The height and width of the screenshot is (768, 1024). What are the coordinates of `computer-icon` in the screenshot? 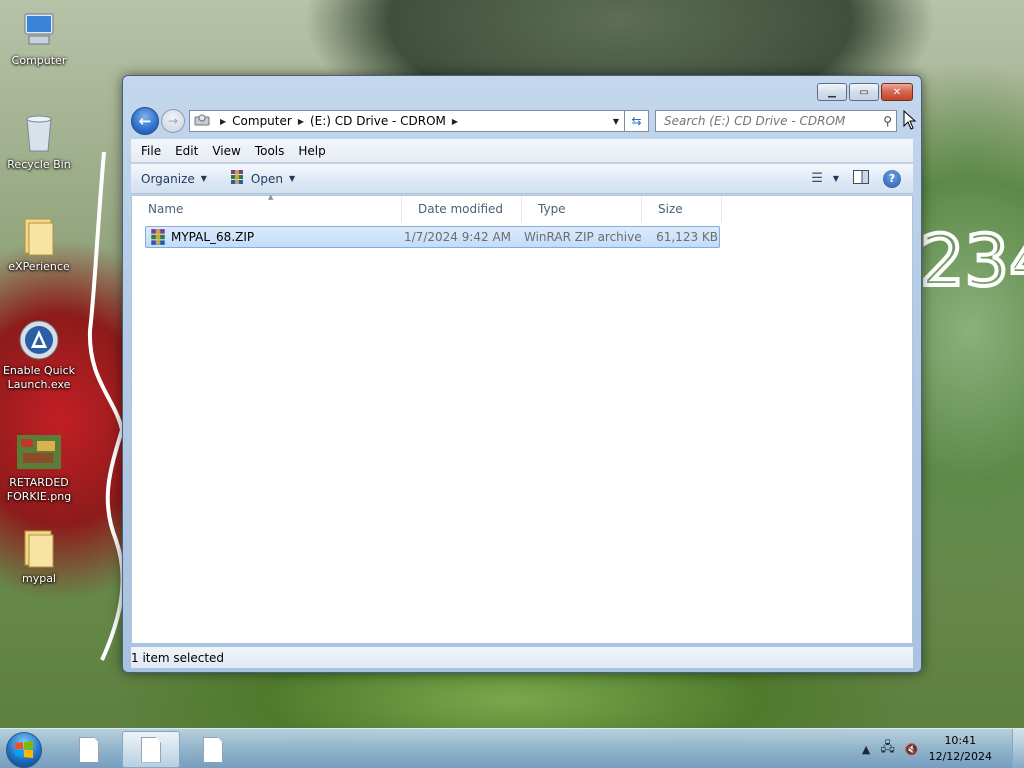 It's located at (39, 30).